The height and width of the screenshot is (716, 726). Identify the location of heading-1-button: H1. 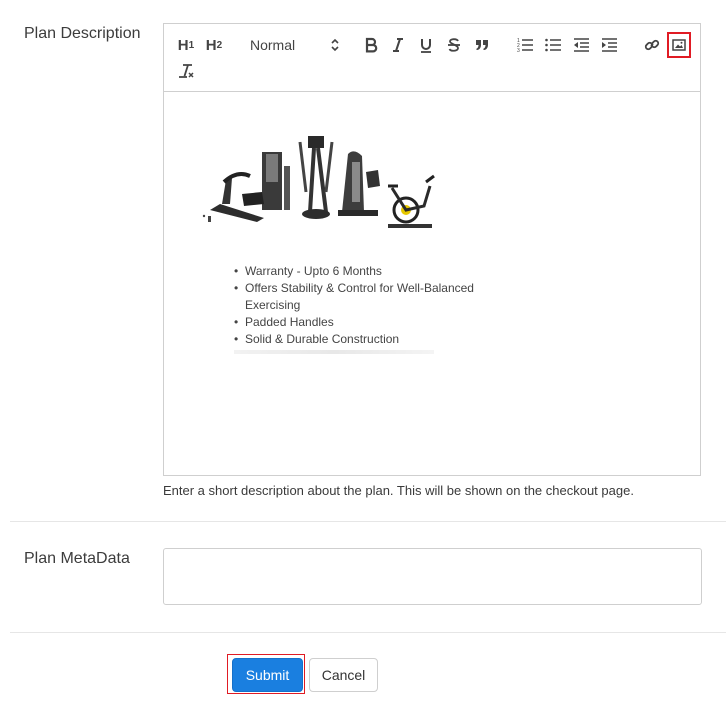
(186, 45).